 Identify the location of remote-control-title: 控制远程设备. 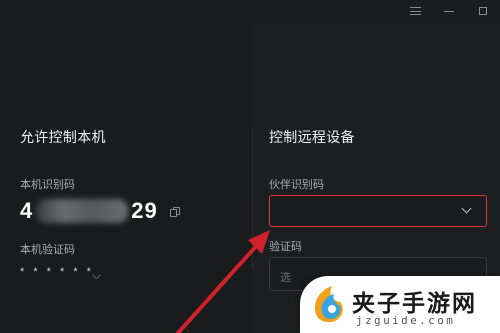
(312, 137).